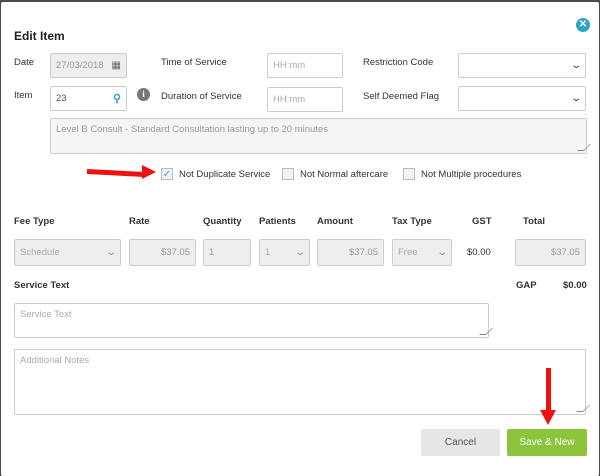 This screenshot has width=600, height=476. What do you see at coordinates (253, 320) in the screenshot?
I see `service-text-input: Service Text` at bounding box center [253, 320].